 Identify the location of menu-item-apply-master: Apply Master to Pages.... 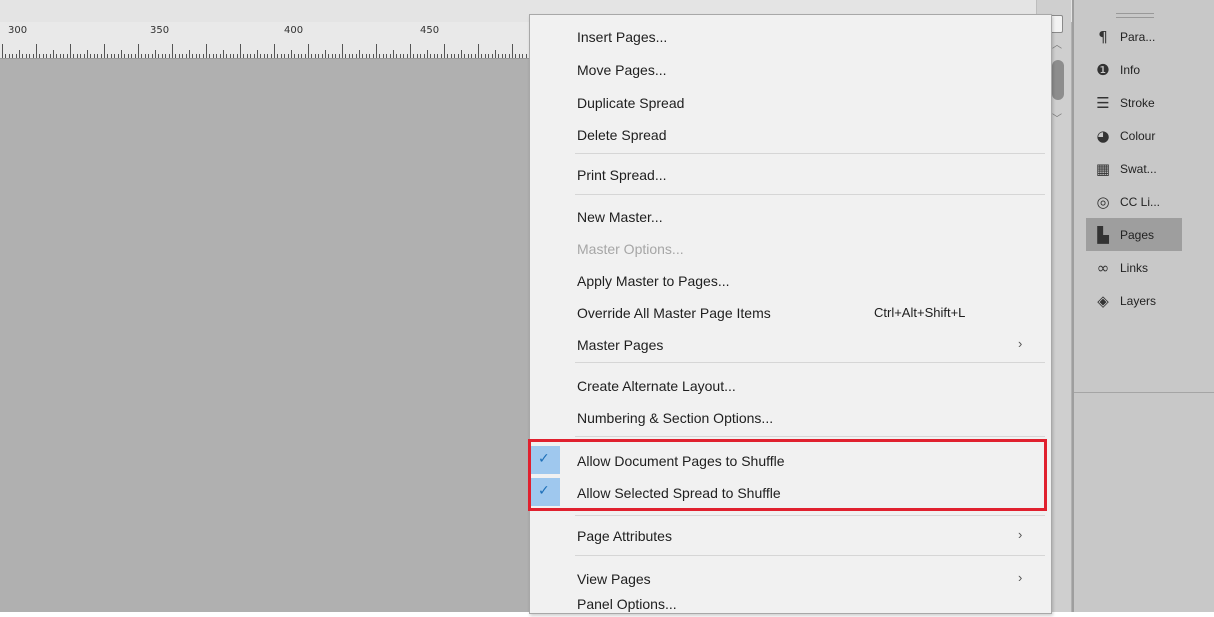
(790, 280).